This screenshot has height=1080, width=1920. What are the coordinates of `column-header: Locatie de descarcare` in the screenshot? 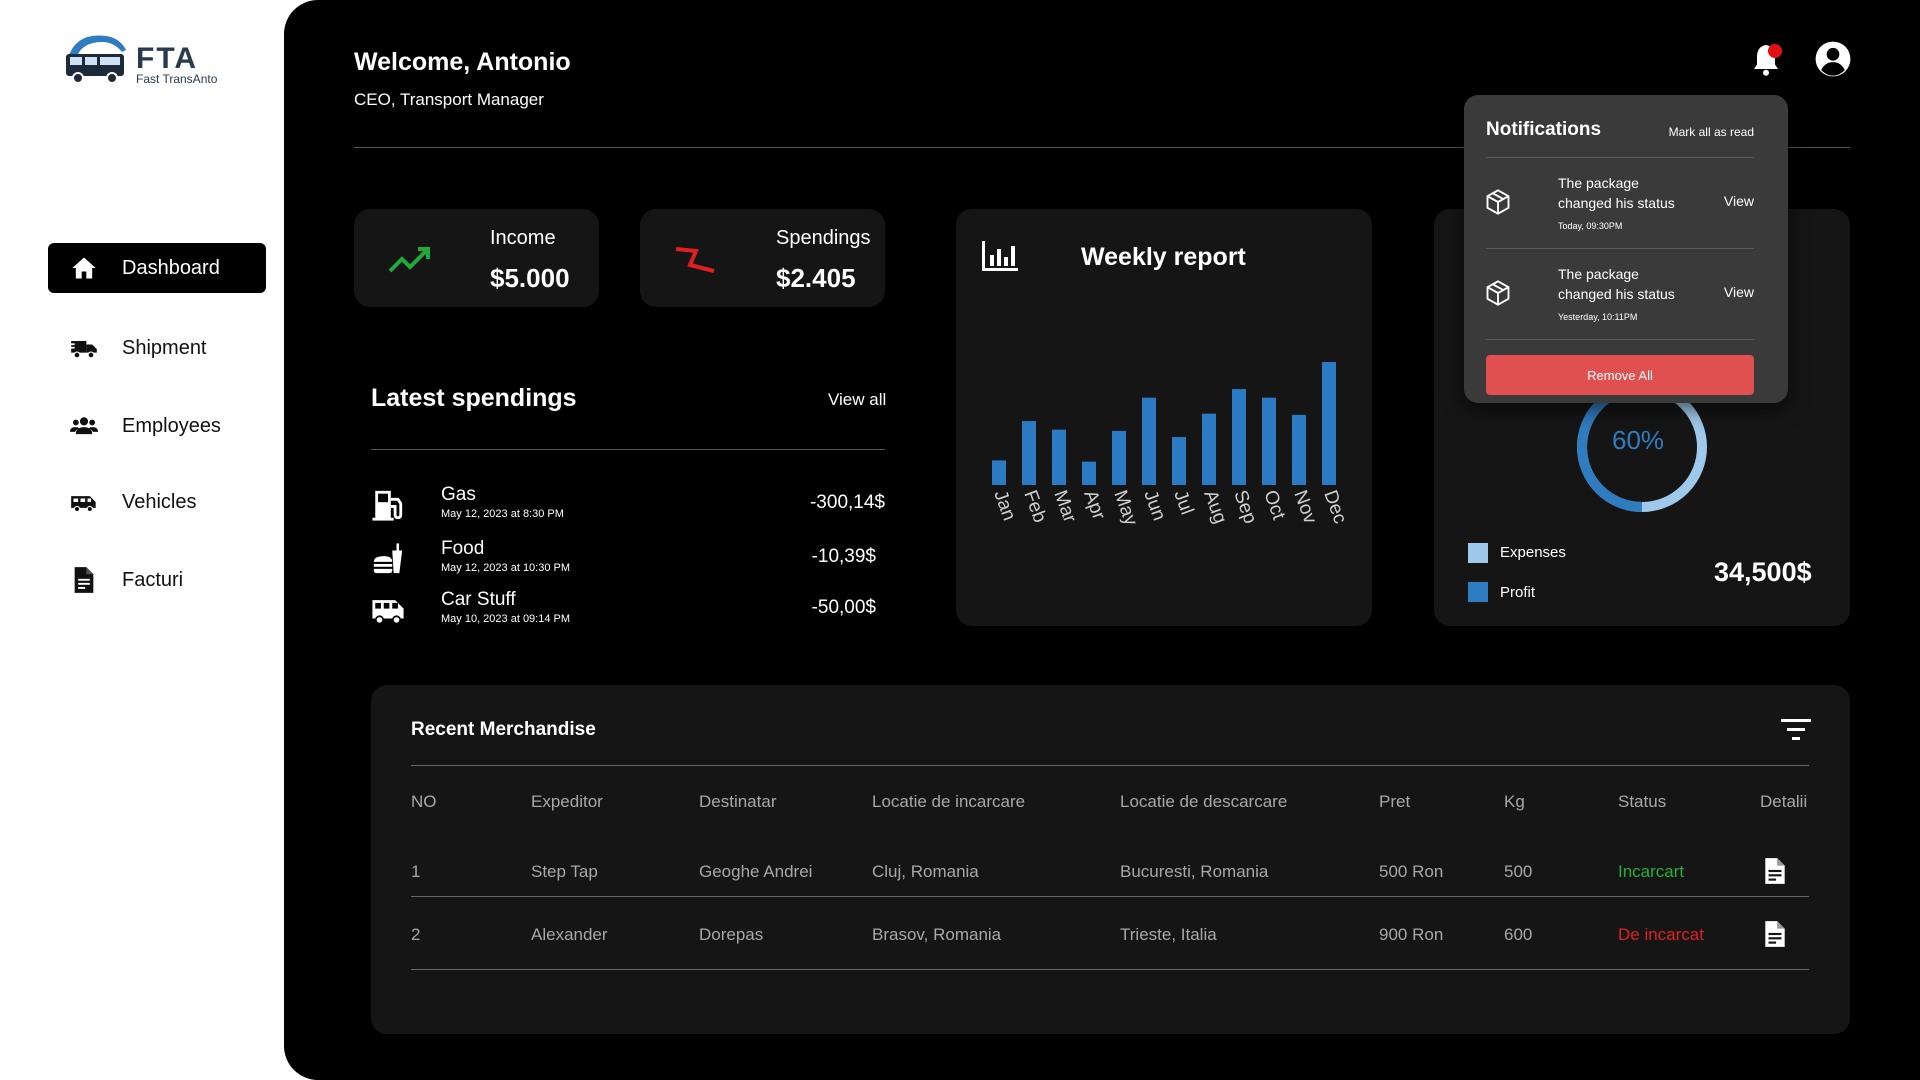 It's located at (1204, 801).